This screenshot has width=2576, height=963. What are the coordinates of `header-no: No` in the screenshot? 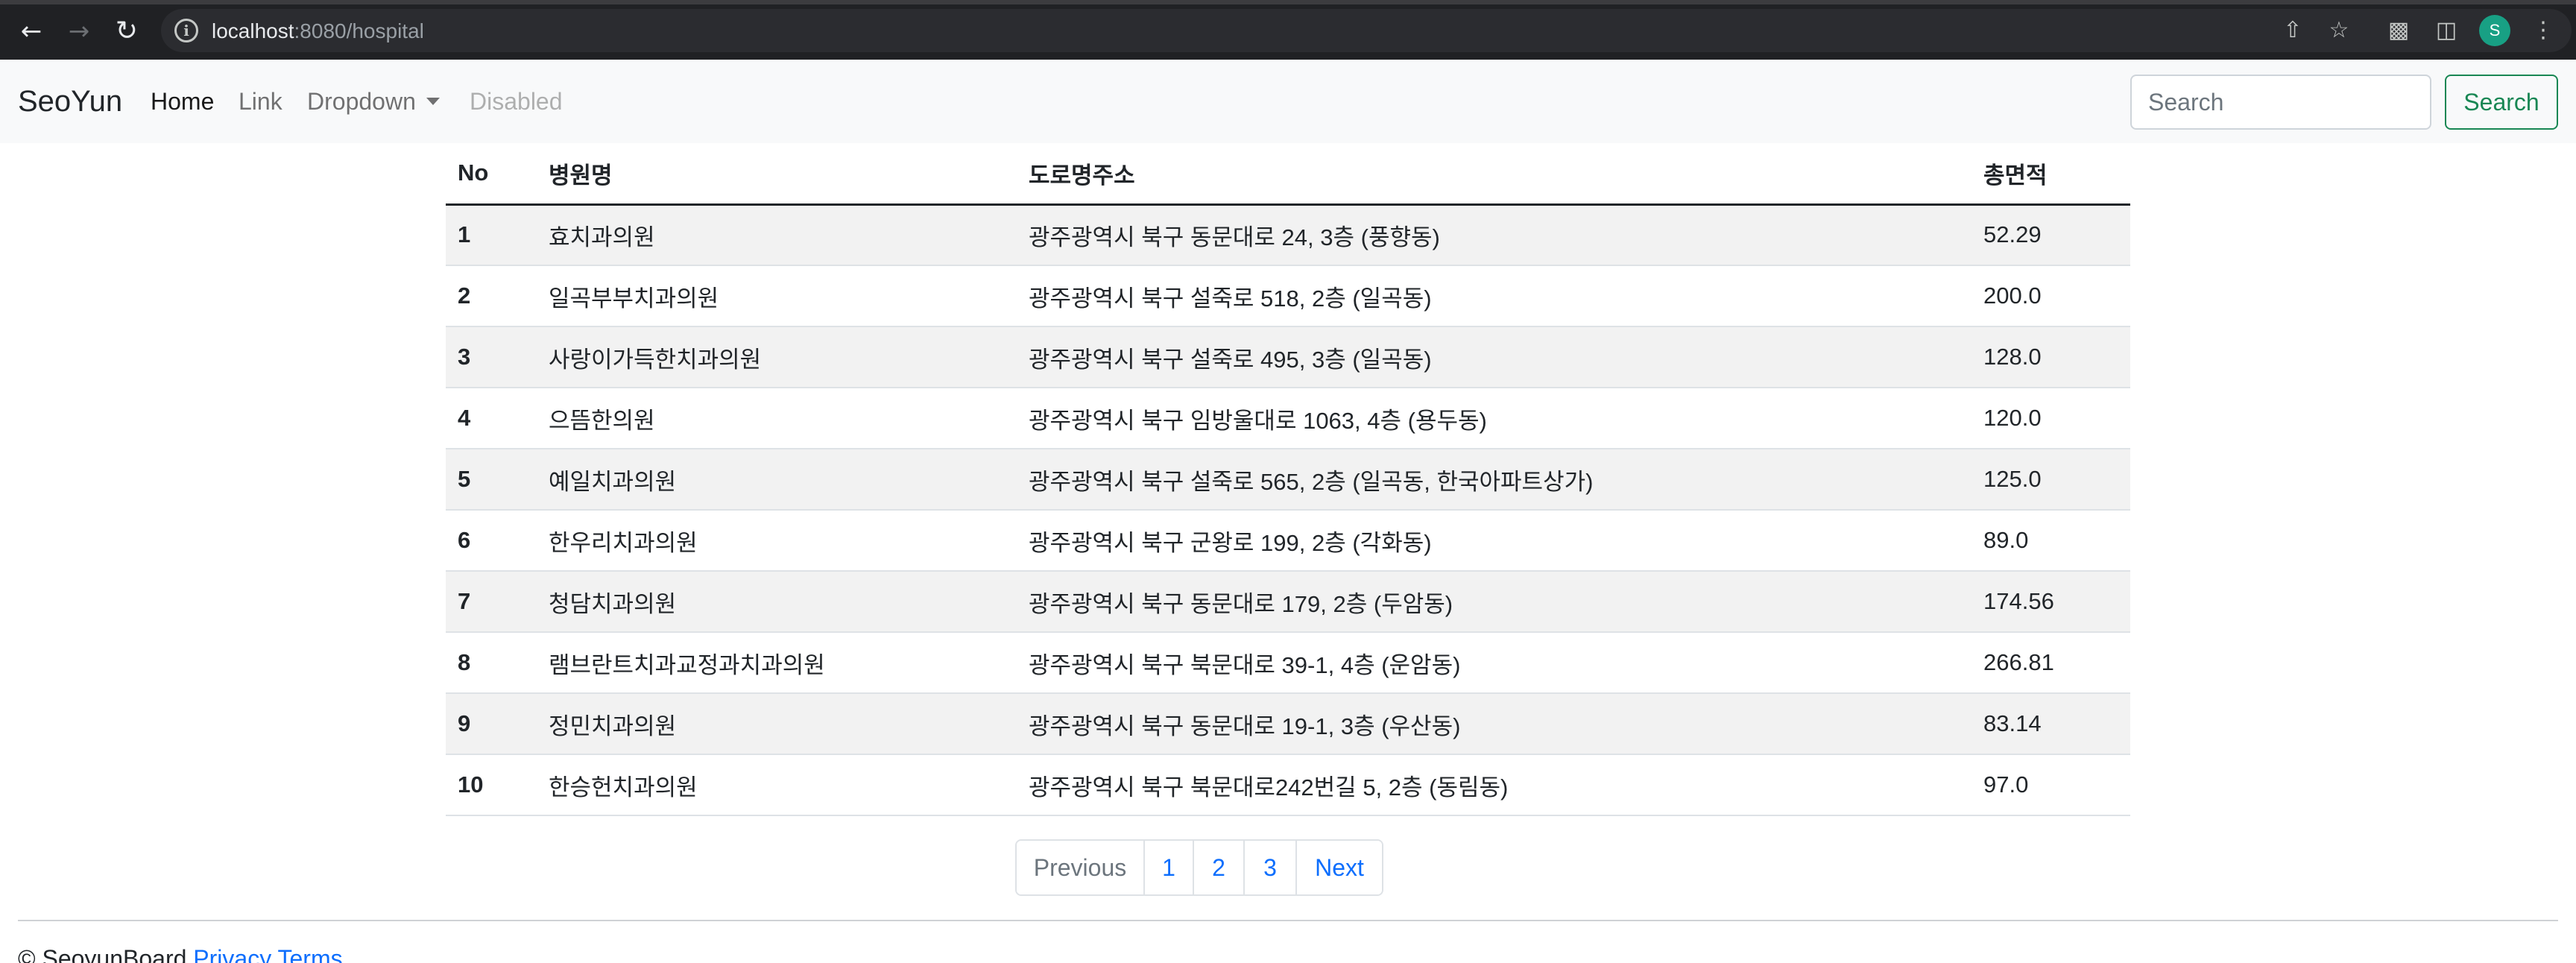 It's located at (492, 174).